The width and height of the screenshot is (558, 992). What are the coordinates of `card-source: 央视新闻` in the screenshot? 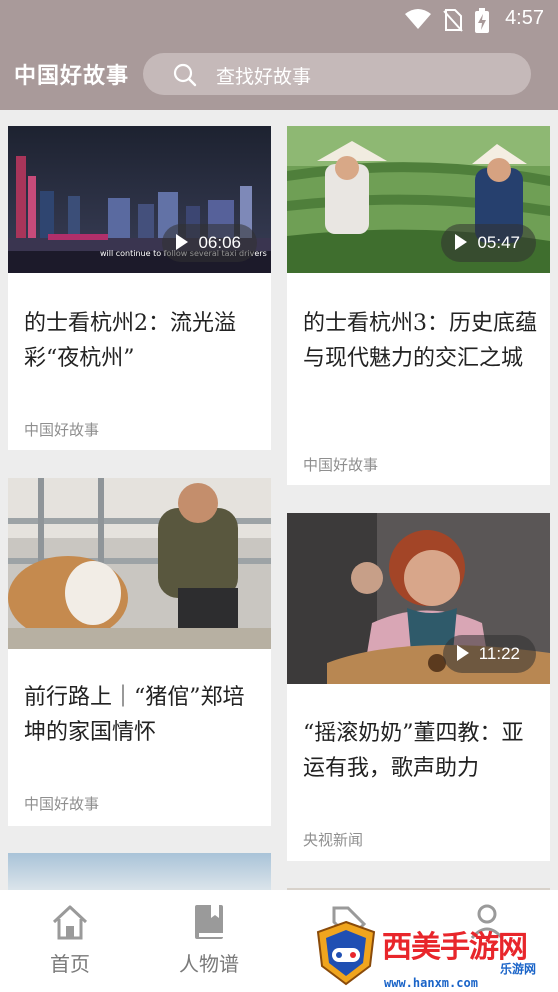 It's located at (333, 840).